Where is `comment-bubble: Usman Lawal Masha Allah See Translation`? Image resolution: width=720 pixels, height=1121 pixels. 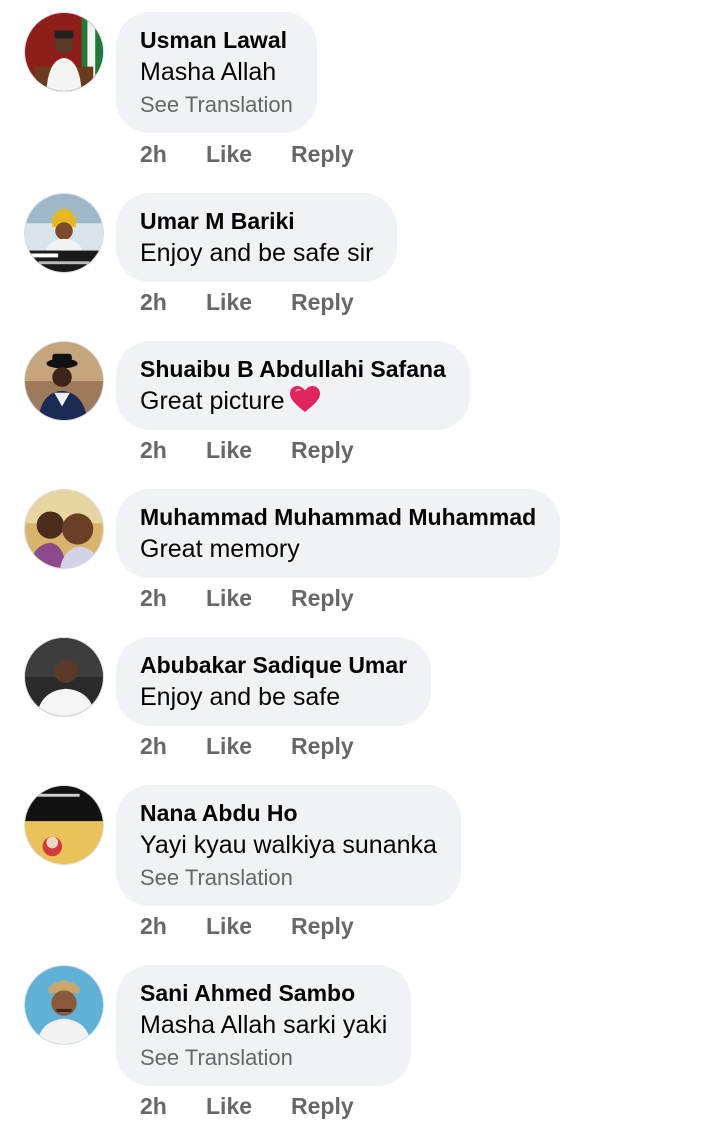
comment-bubble: Usman Lawal Masha Allah See Translation is located at coordinates (216, 72).